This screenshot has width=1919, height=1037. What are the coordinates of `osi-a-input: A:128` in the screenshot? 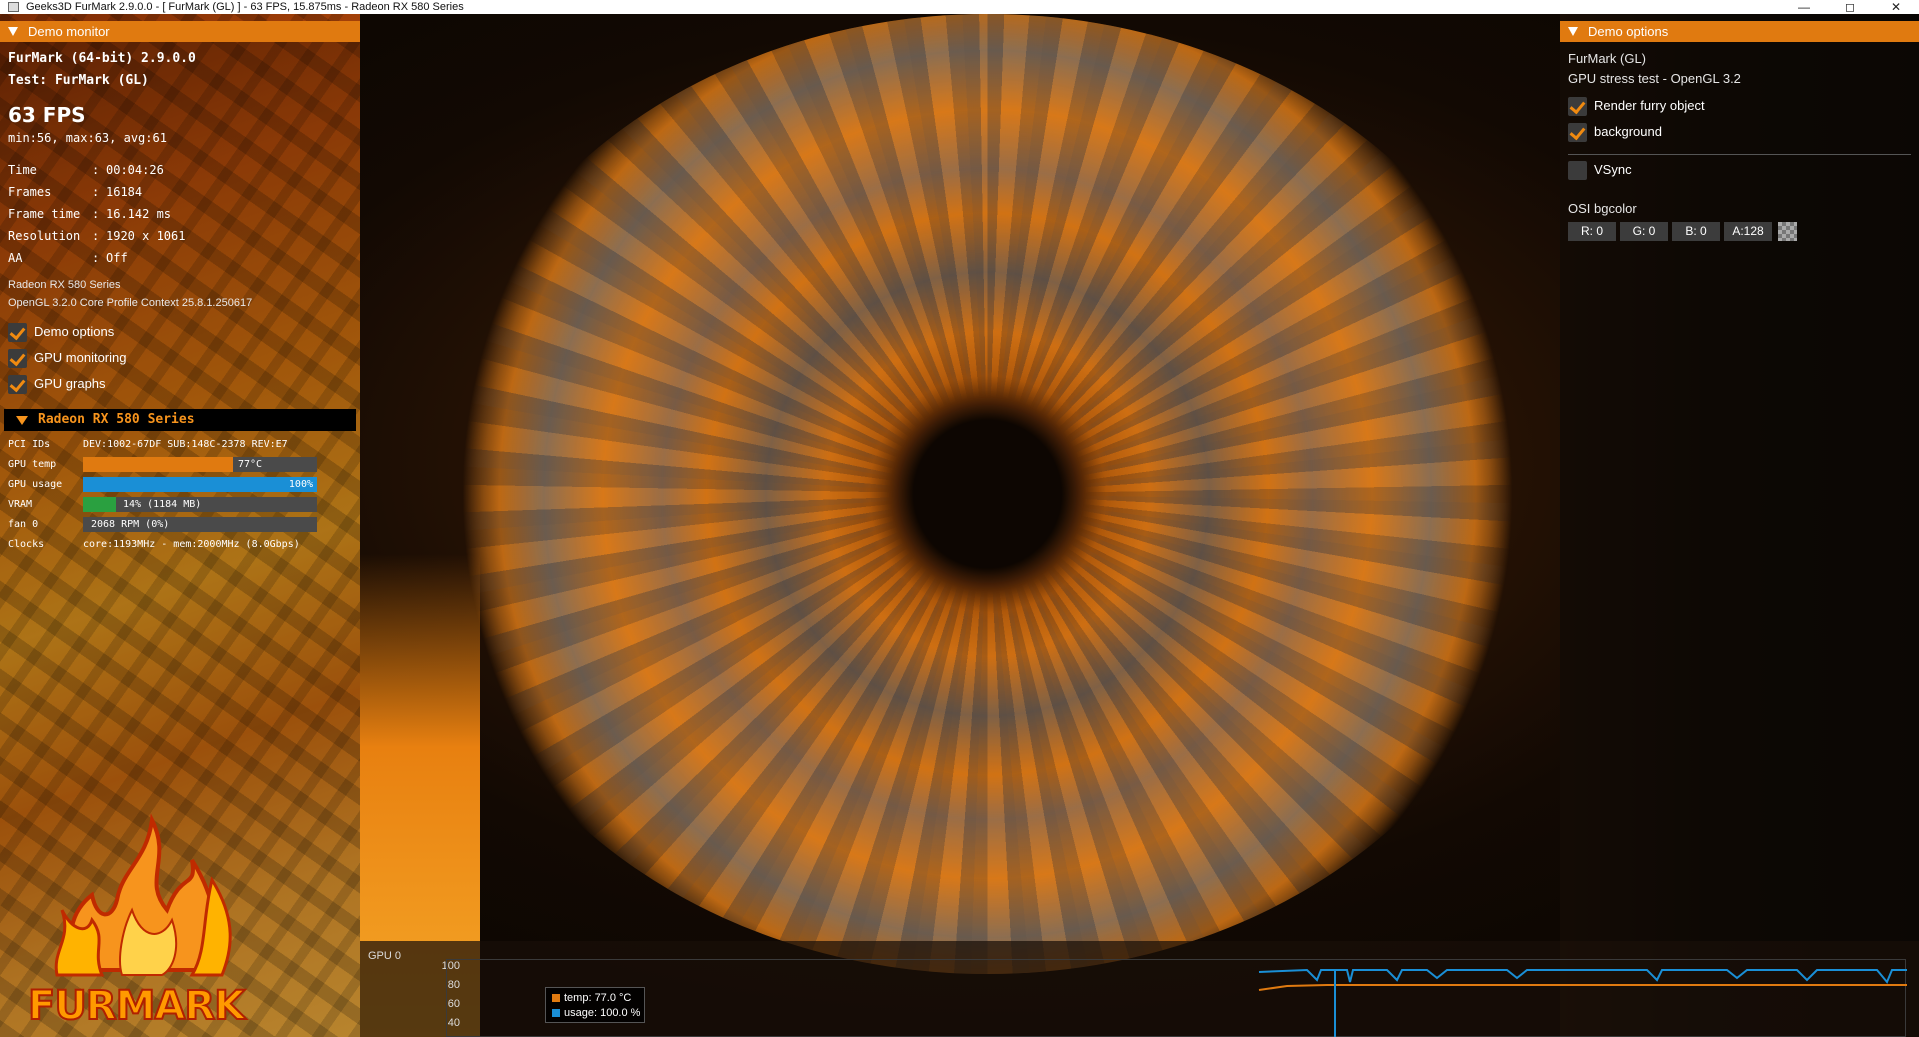 It's located at (1748, 231).